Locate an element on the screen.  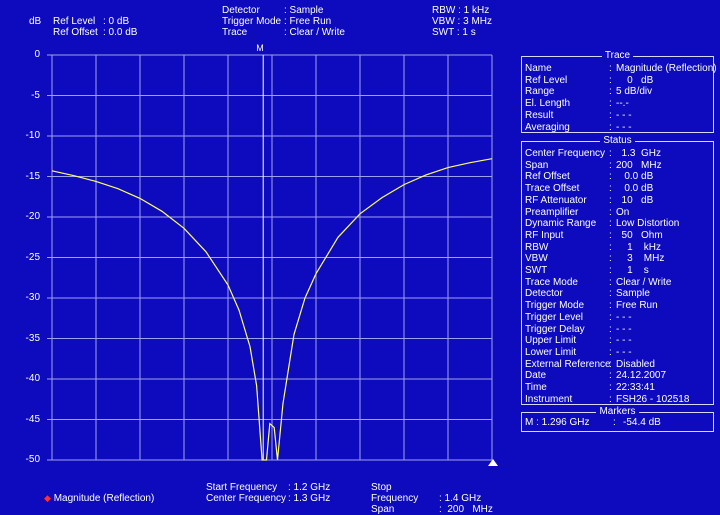
status-row-value: Sample is located at coordinates (633, 294).